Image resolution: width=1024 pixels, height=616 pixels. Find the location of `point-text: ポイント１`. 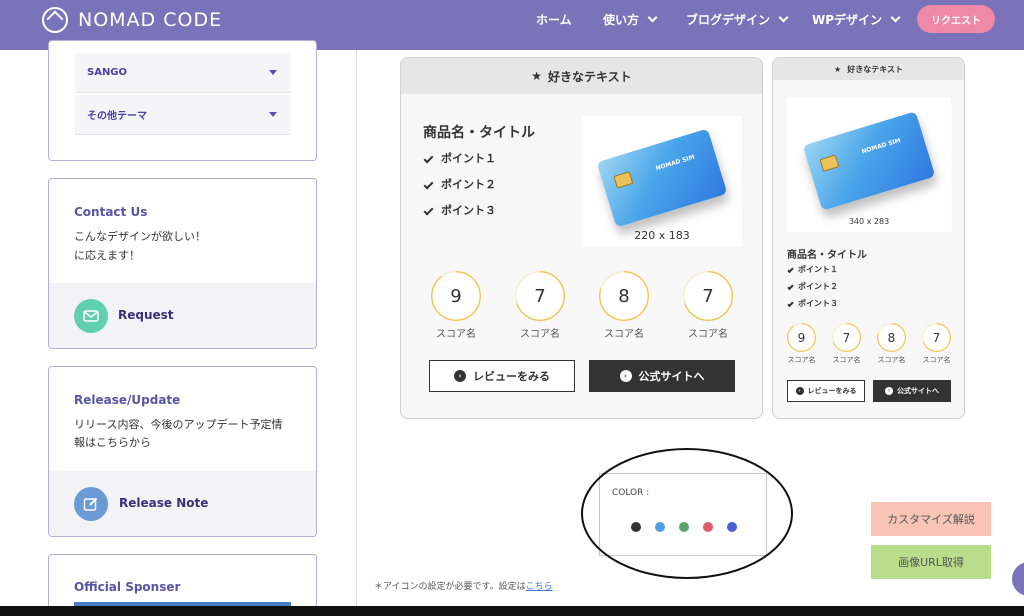

point-text: ポイント１ is located at coordinates (468, 158).